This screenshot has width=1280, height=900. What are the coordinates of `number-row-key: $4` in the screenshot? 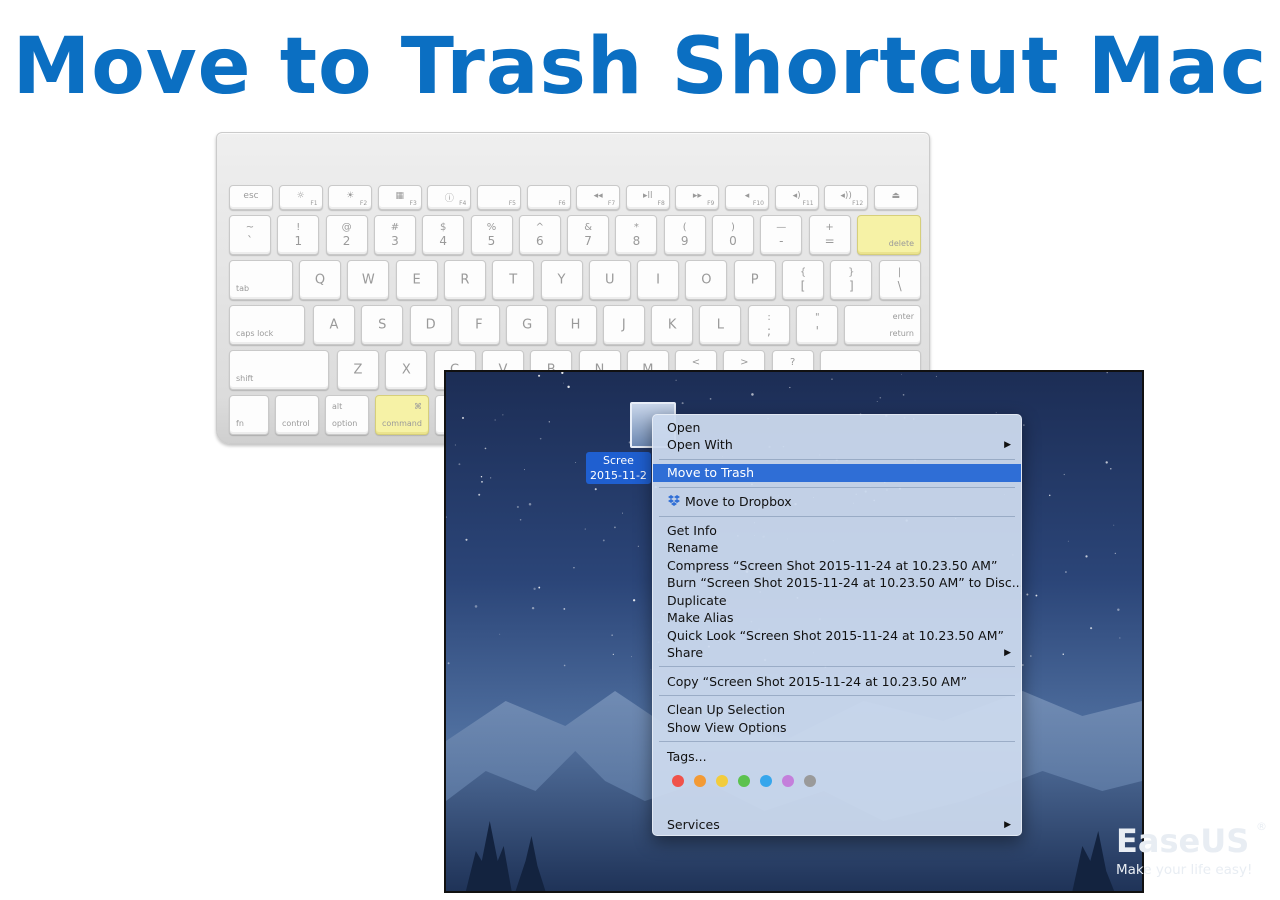 It's located at (443, 235).